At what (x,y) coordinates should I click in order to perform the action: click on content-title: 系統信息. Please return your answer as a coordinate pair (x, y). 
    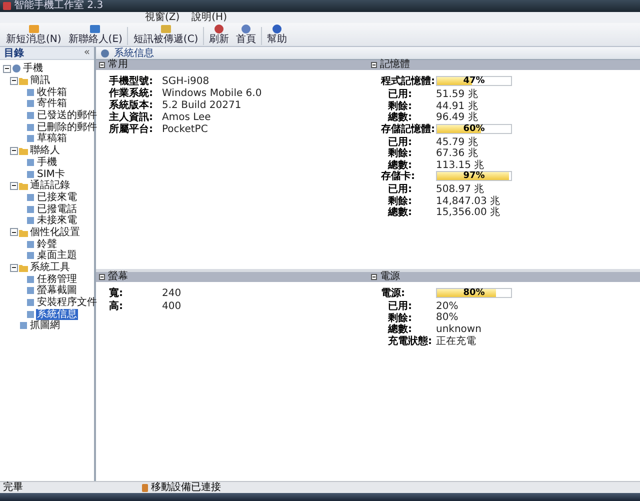
    Looking at the image, I should click on (134, 52).